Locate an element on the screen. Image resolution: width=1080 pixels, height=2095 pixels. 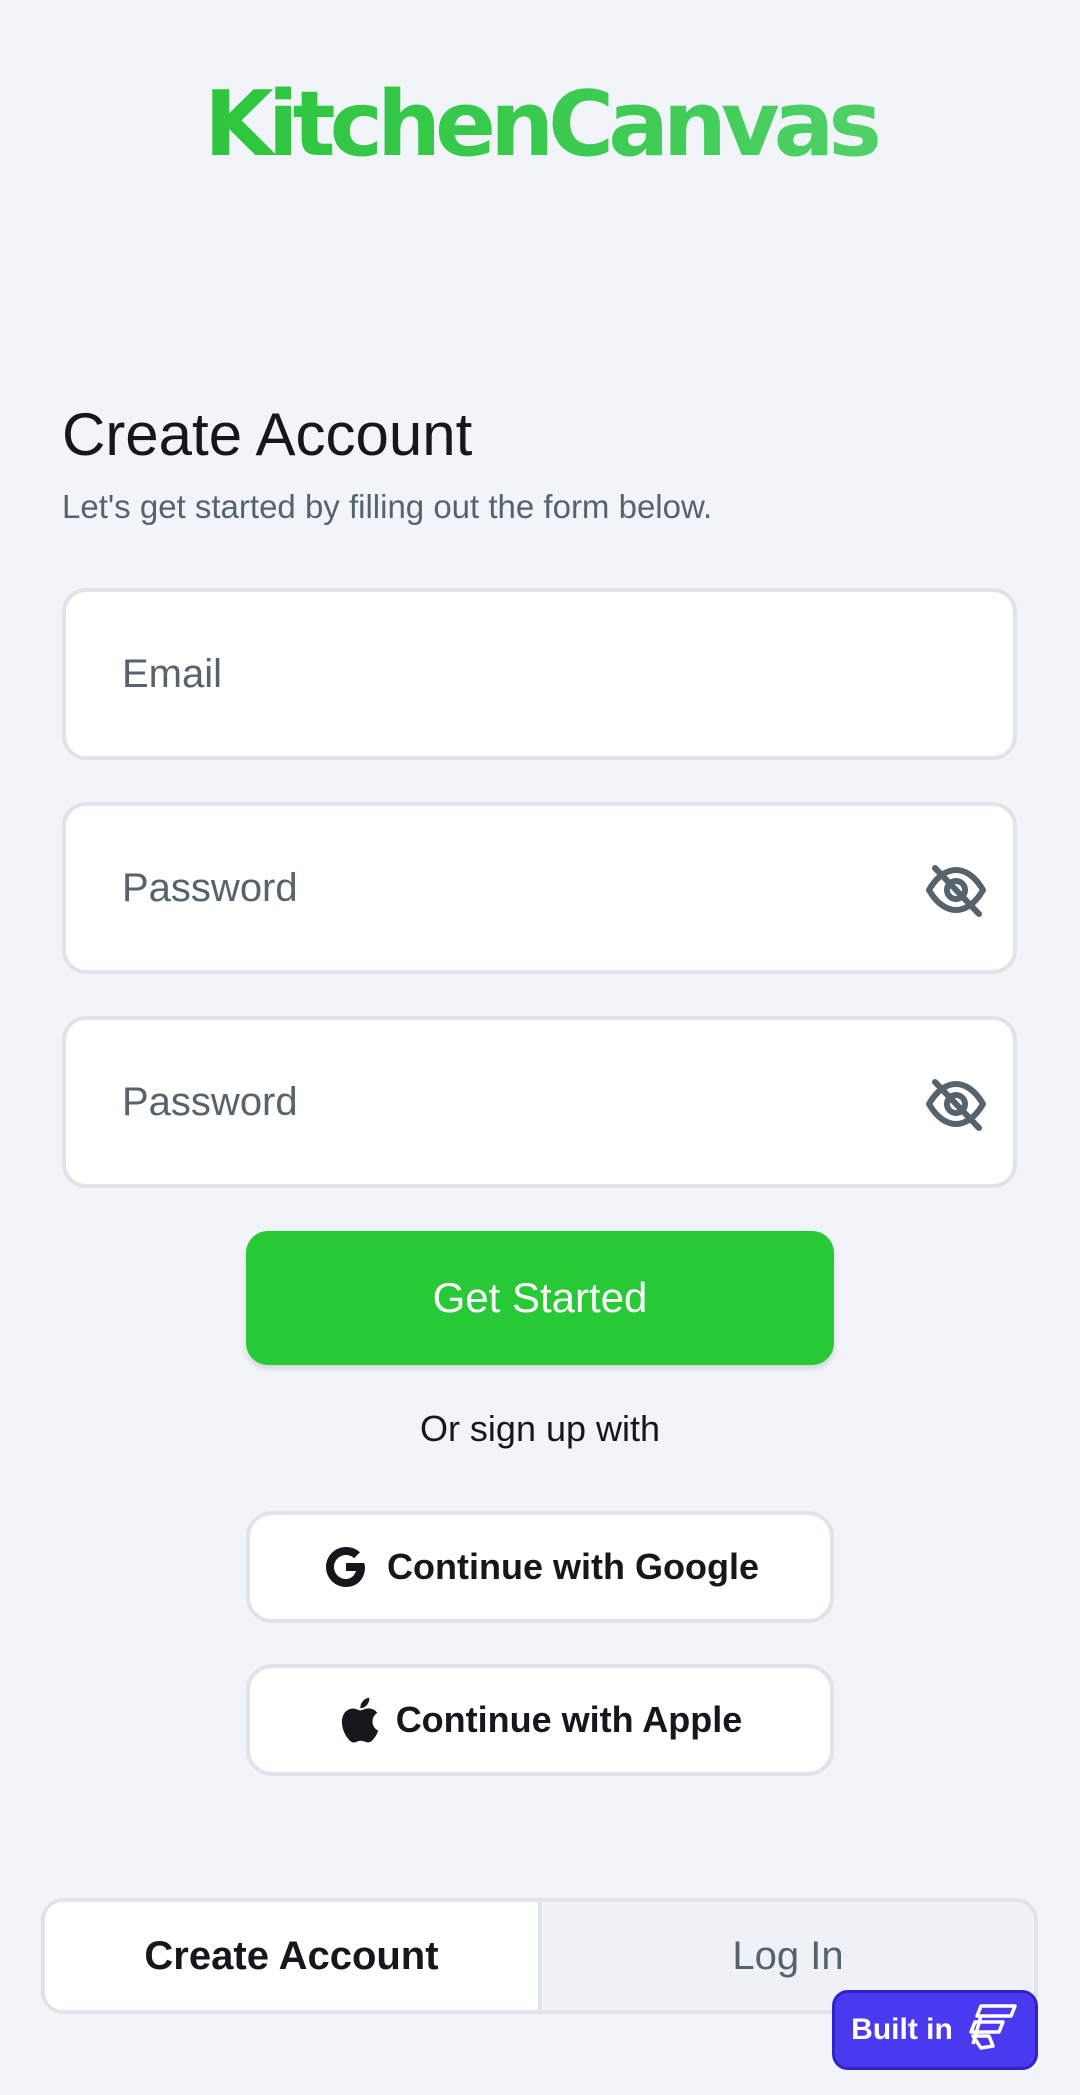
google-signin-button: Continue with Google is located at coordinates (540, 1567).